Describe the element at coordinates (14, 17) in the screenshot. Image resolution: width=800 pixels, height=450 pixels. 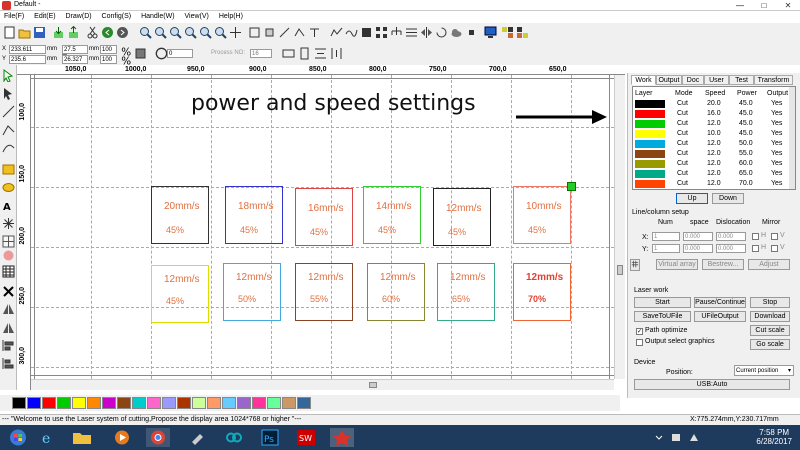
I see `menu-file: File(F)` at that location.